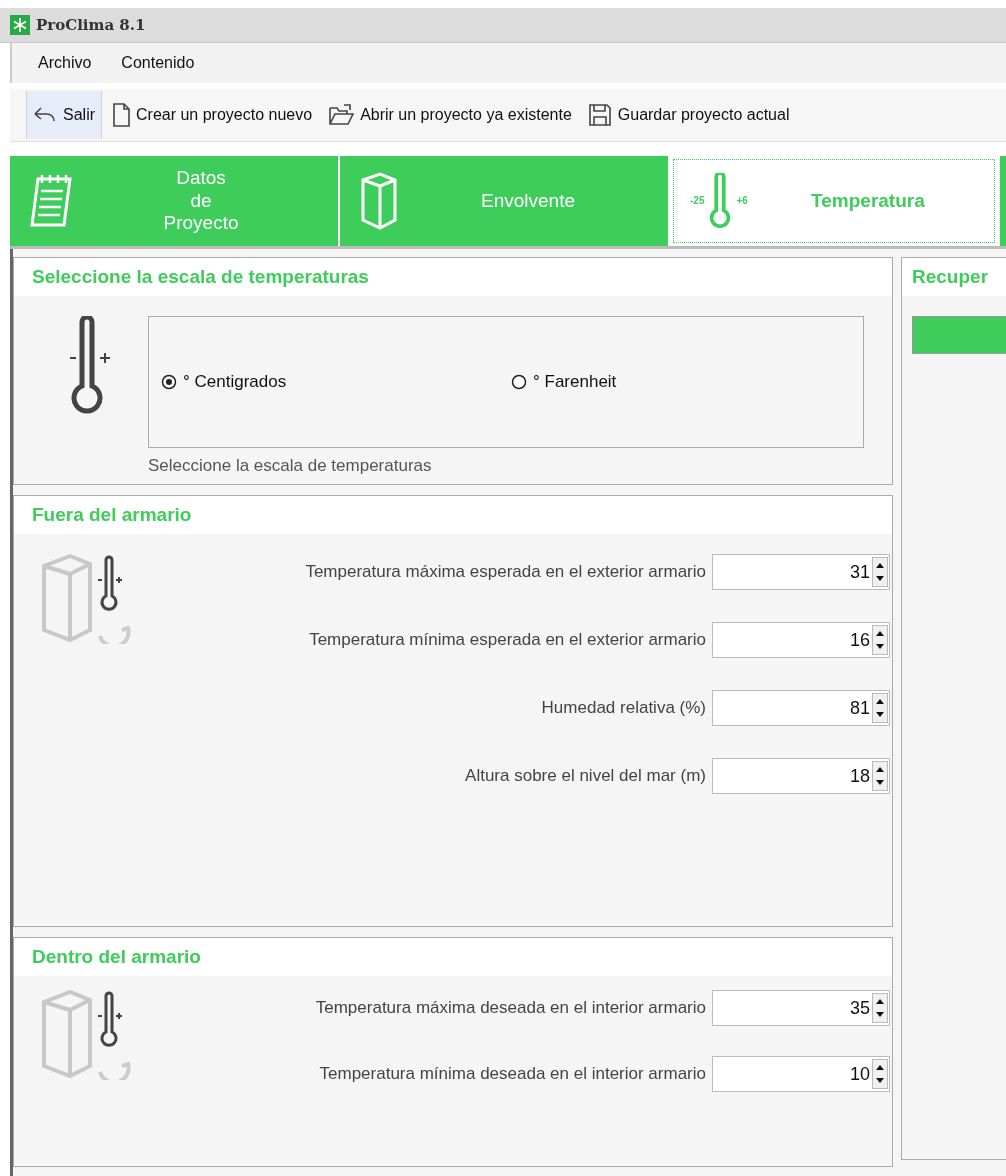 The height and width of the screenshot is (1176, 1006). What do you see at coordinates (64, 115) in the screenshot?
I see `toolbar-button: Salir` at bounding box center [64, 115].